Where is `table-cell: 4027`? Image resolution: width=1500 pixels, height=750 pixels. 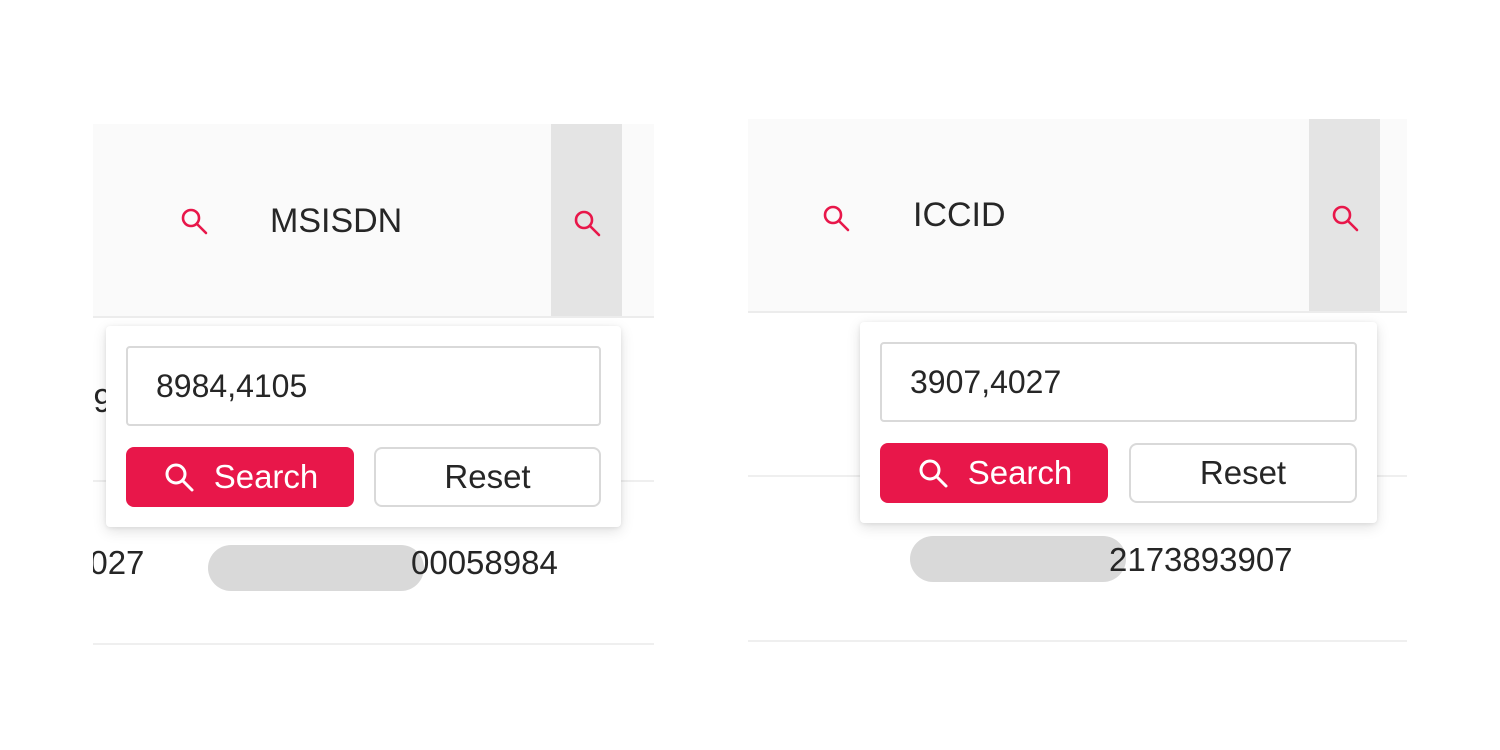 table-cell: 4027 is located at coordinates (119, 562).